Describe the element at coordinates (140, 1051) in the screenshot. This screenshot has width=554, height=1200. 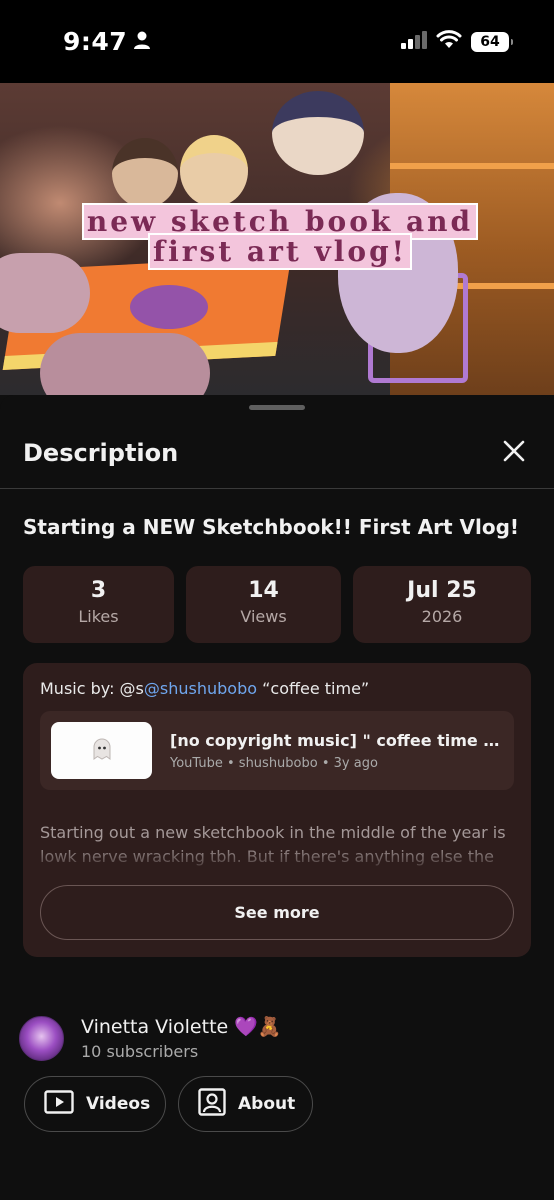
I see `subscriber-count: 10 subscribers` at that location.